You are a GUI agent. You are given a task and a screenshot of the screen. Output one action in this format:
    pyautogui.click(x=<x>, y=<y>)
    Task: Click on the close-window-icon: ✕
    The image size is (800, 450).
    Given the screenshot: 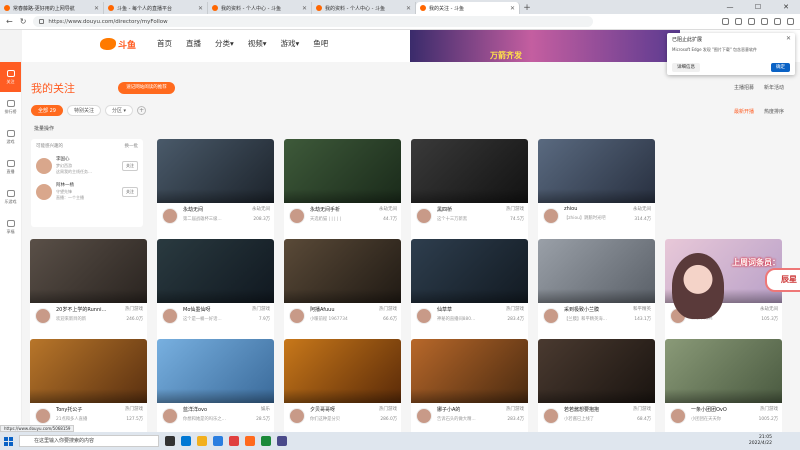 What is the action you would take?
    pyautogui.click(x=786, y=7)
    